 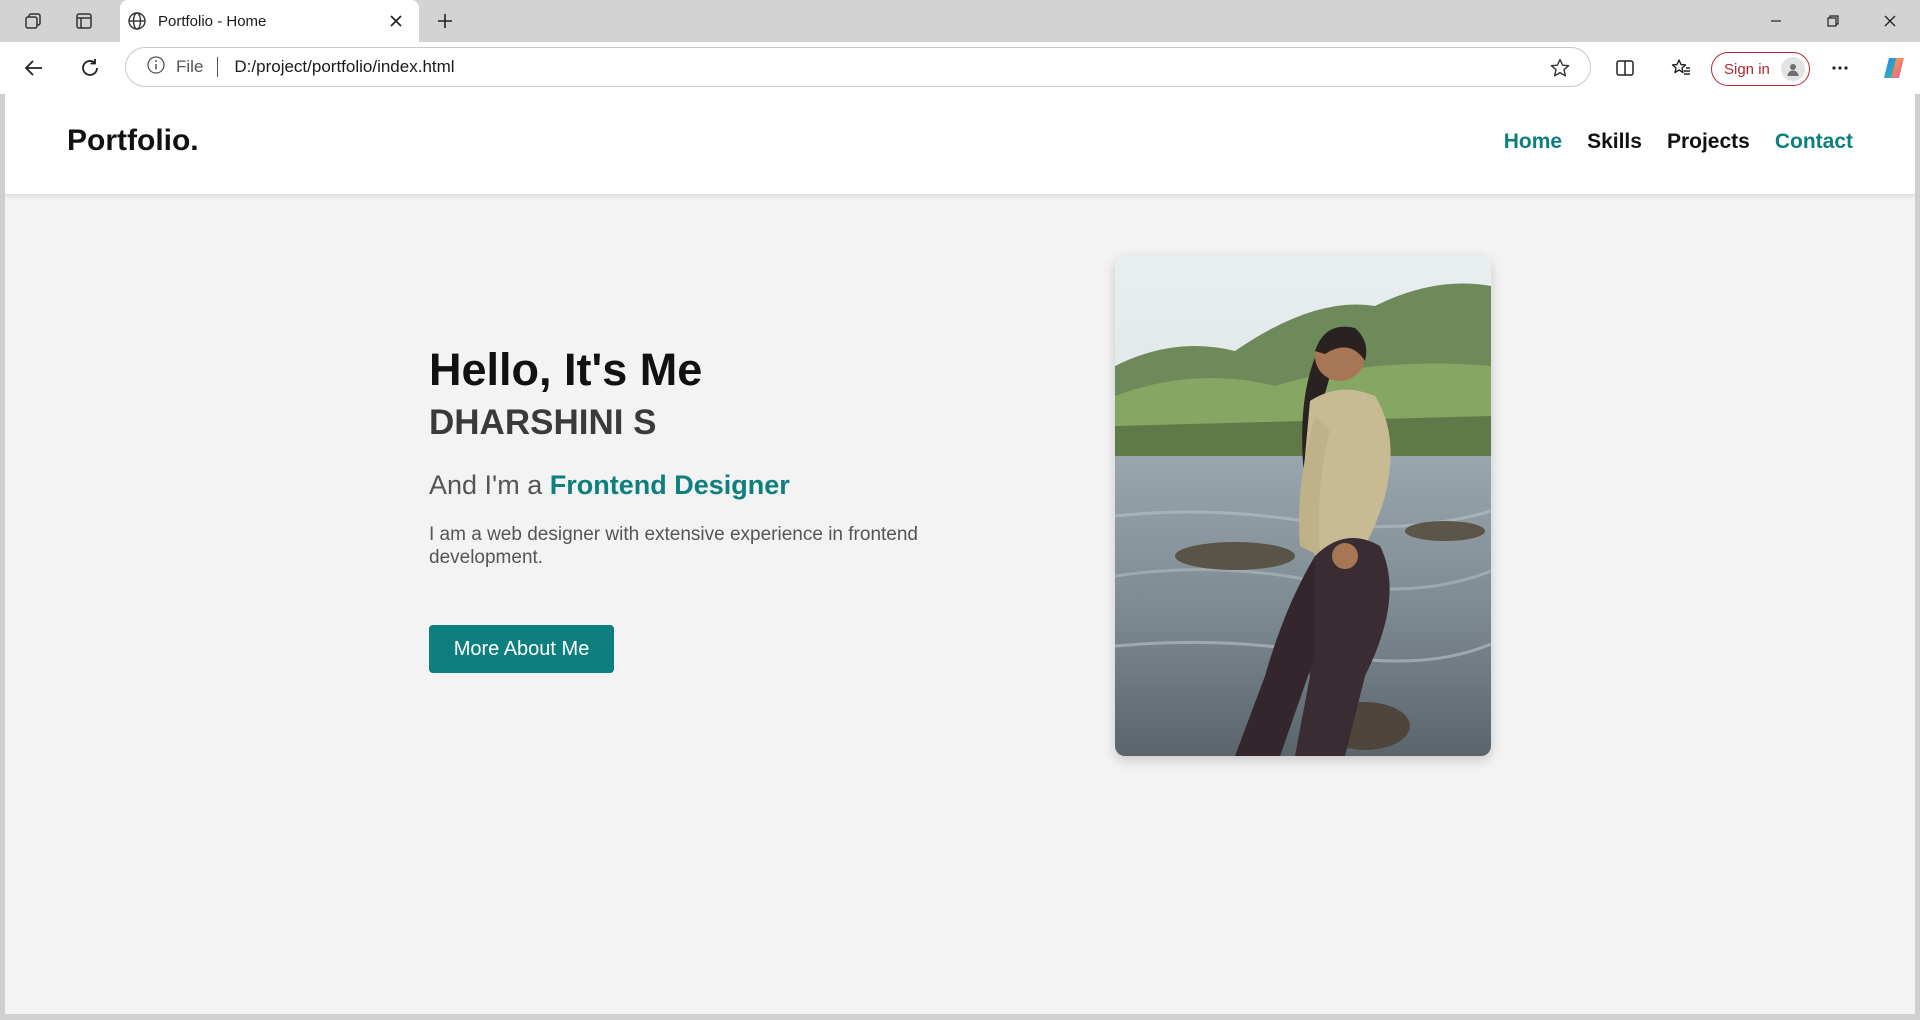 I want to click on active-tab: Portfolio - Home, so click(x=269, y=21).